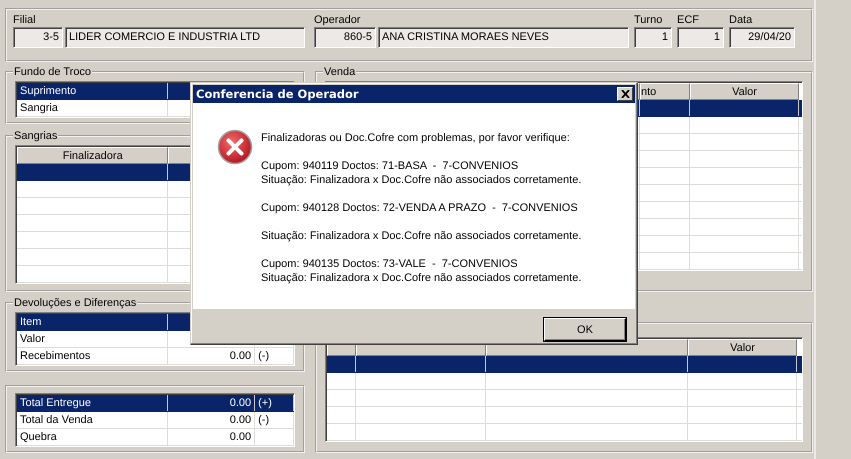  Describe the element at coordinates (390, 166) in the screenshot. I see `message-line: Cupom: 940119 Doctos: 71-BASA - 7-CONVENIOS` at that location.